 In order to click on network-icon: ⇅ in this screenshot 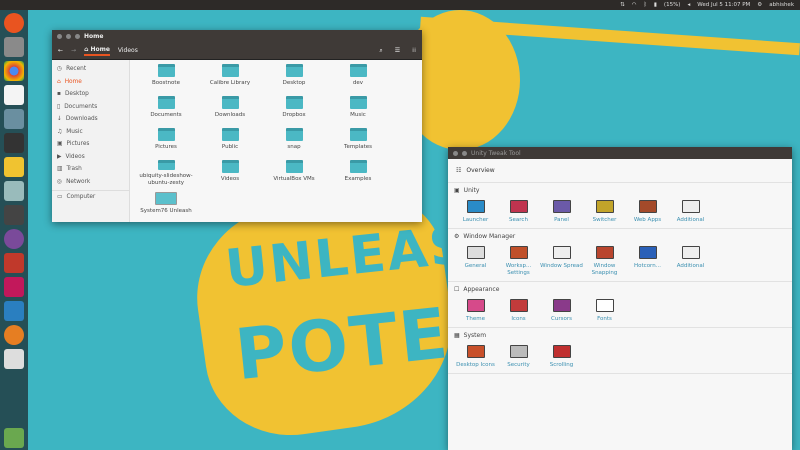, I will do `click(622, 5)`.